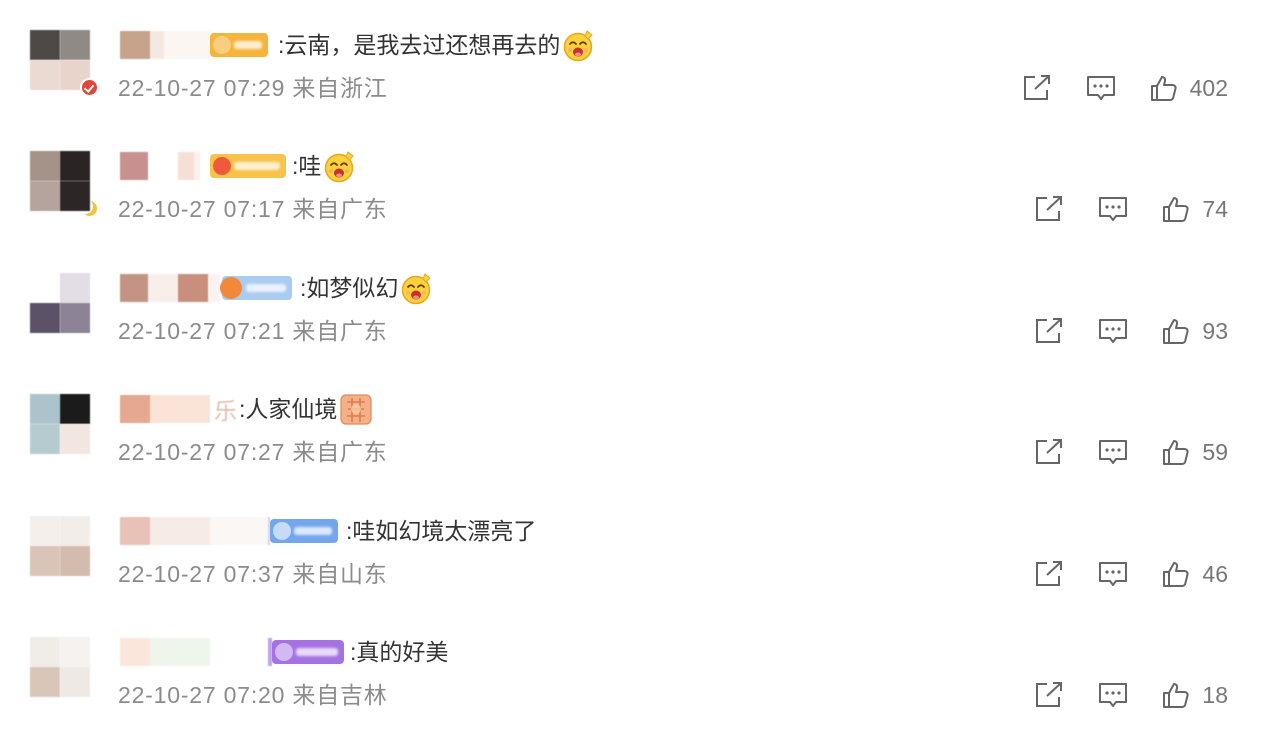 Image resolution: width=1262 pixels, height=755 pixels. What do you see at coordinates (282, 531) in the screenshot?
I see `badge-icon` at bounding box center [282, 531].